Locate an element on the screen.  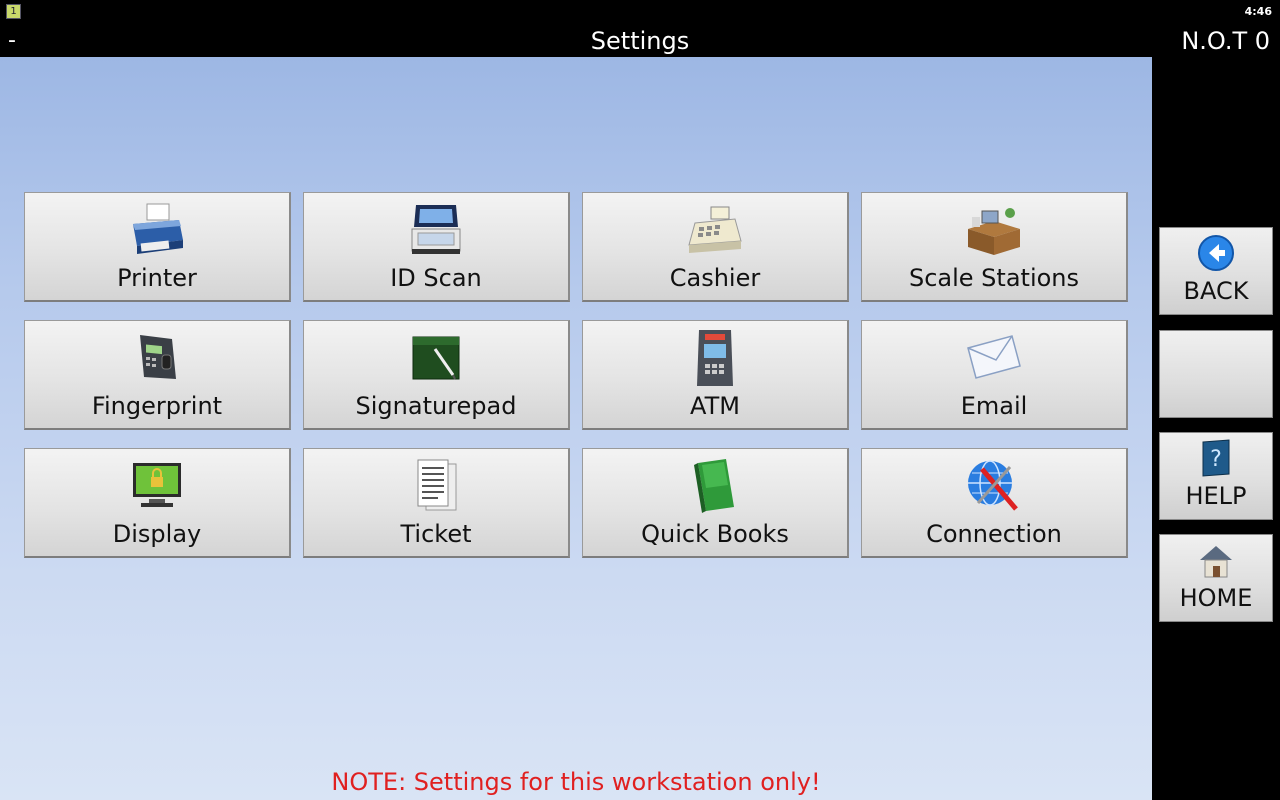
tile-label: Ticket is located at coordinates (436, 534).